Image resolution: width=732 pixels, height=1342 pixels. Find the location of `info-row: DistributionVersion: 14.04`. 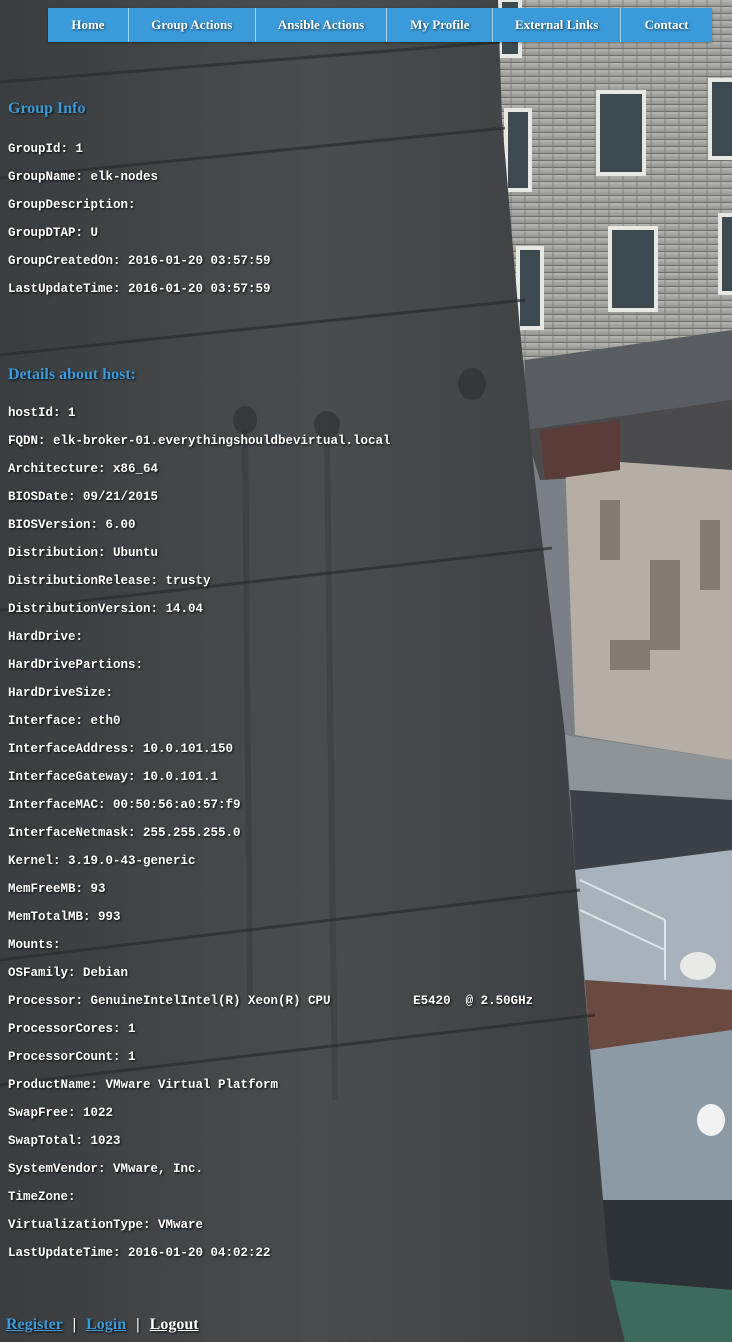

info-row: DistributionVersion: 14.04 is located at coordinates (106, 609).